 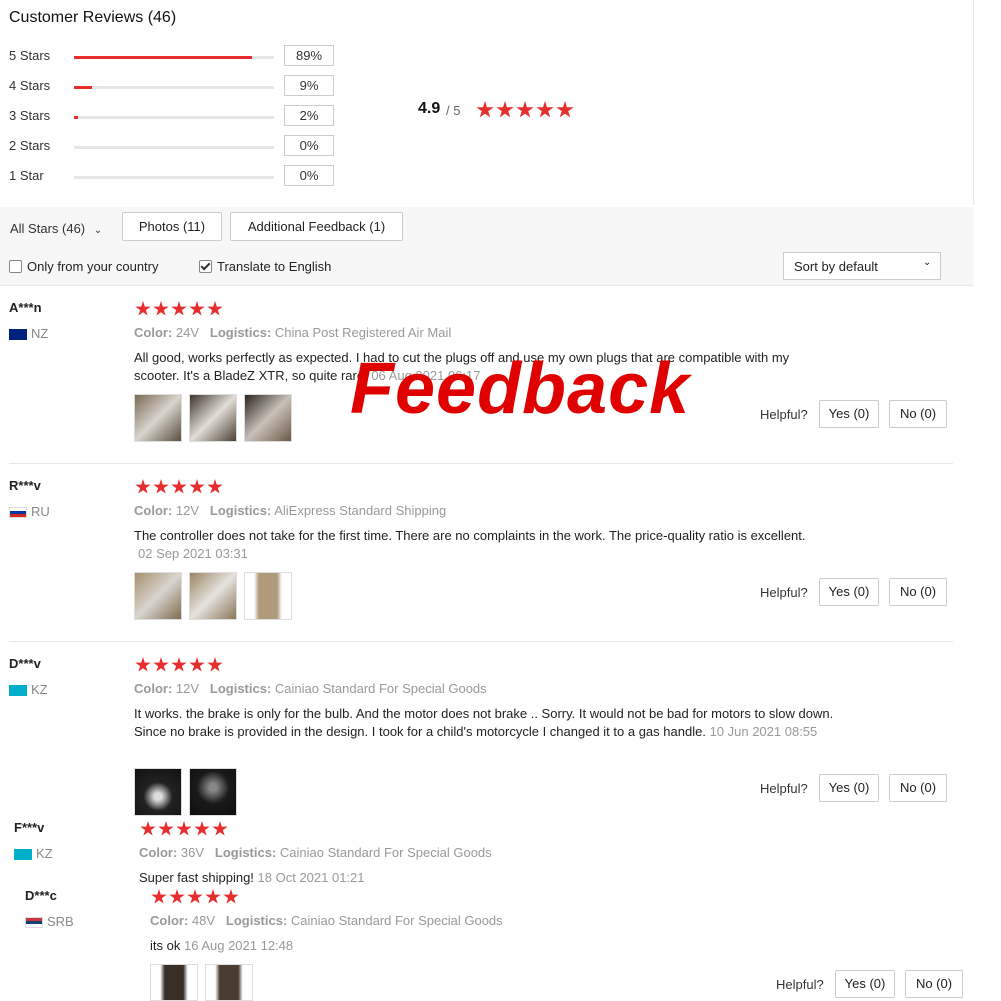 I want to click on review-country: RU, so click(x=29, y=511).